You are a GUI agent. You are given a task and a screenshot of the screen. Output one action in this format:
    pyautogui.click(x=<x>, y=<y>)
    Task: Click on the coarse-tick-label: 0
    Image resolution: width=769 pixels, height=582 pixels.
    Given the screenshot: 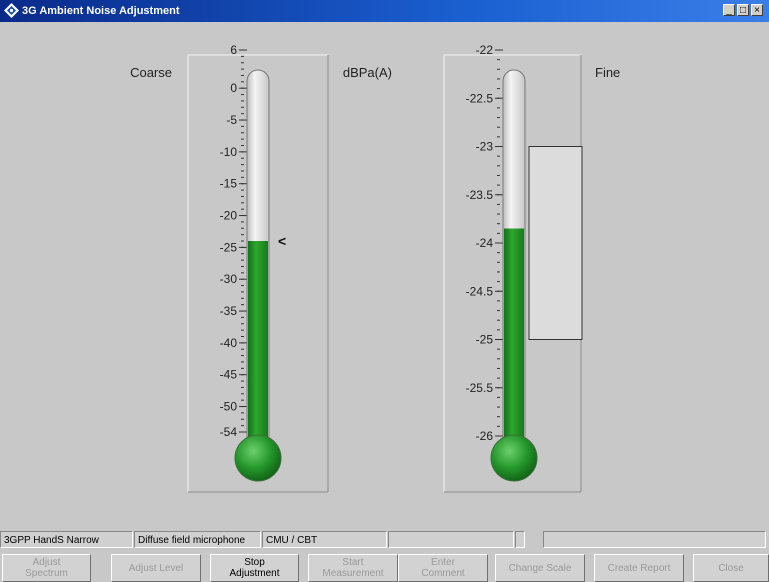 What is the action you would take?
    pyautogui.click(x=233, y=88)
    